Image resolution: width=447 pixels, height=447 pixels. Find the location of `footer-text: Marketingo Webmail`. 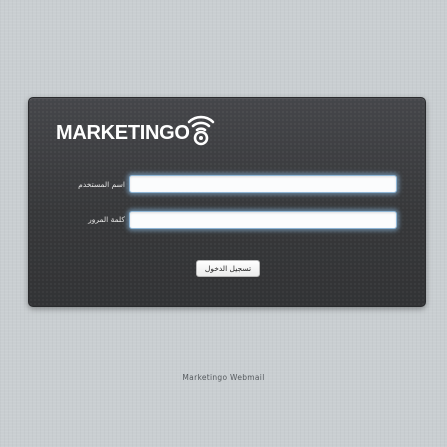

footer-text: Marketingo Webmail is located at coordinates (223, 377).